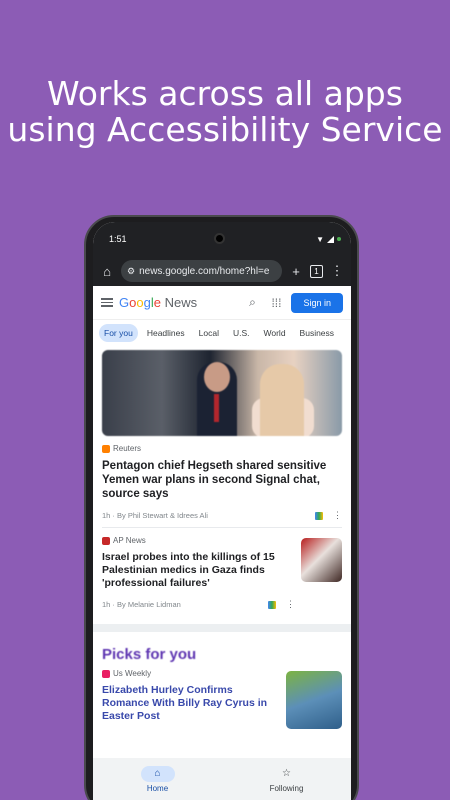  What do you see at coordinates (339, 239) in the screenshot?
I see `battery-icon` at bounding box center [339, 239].